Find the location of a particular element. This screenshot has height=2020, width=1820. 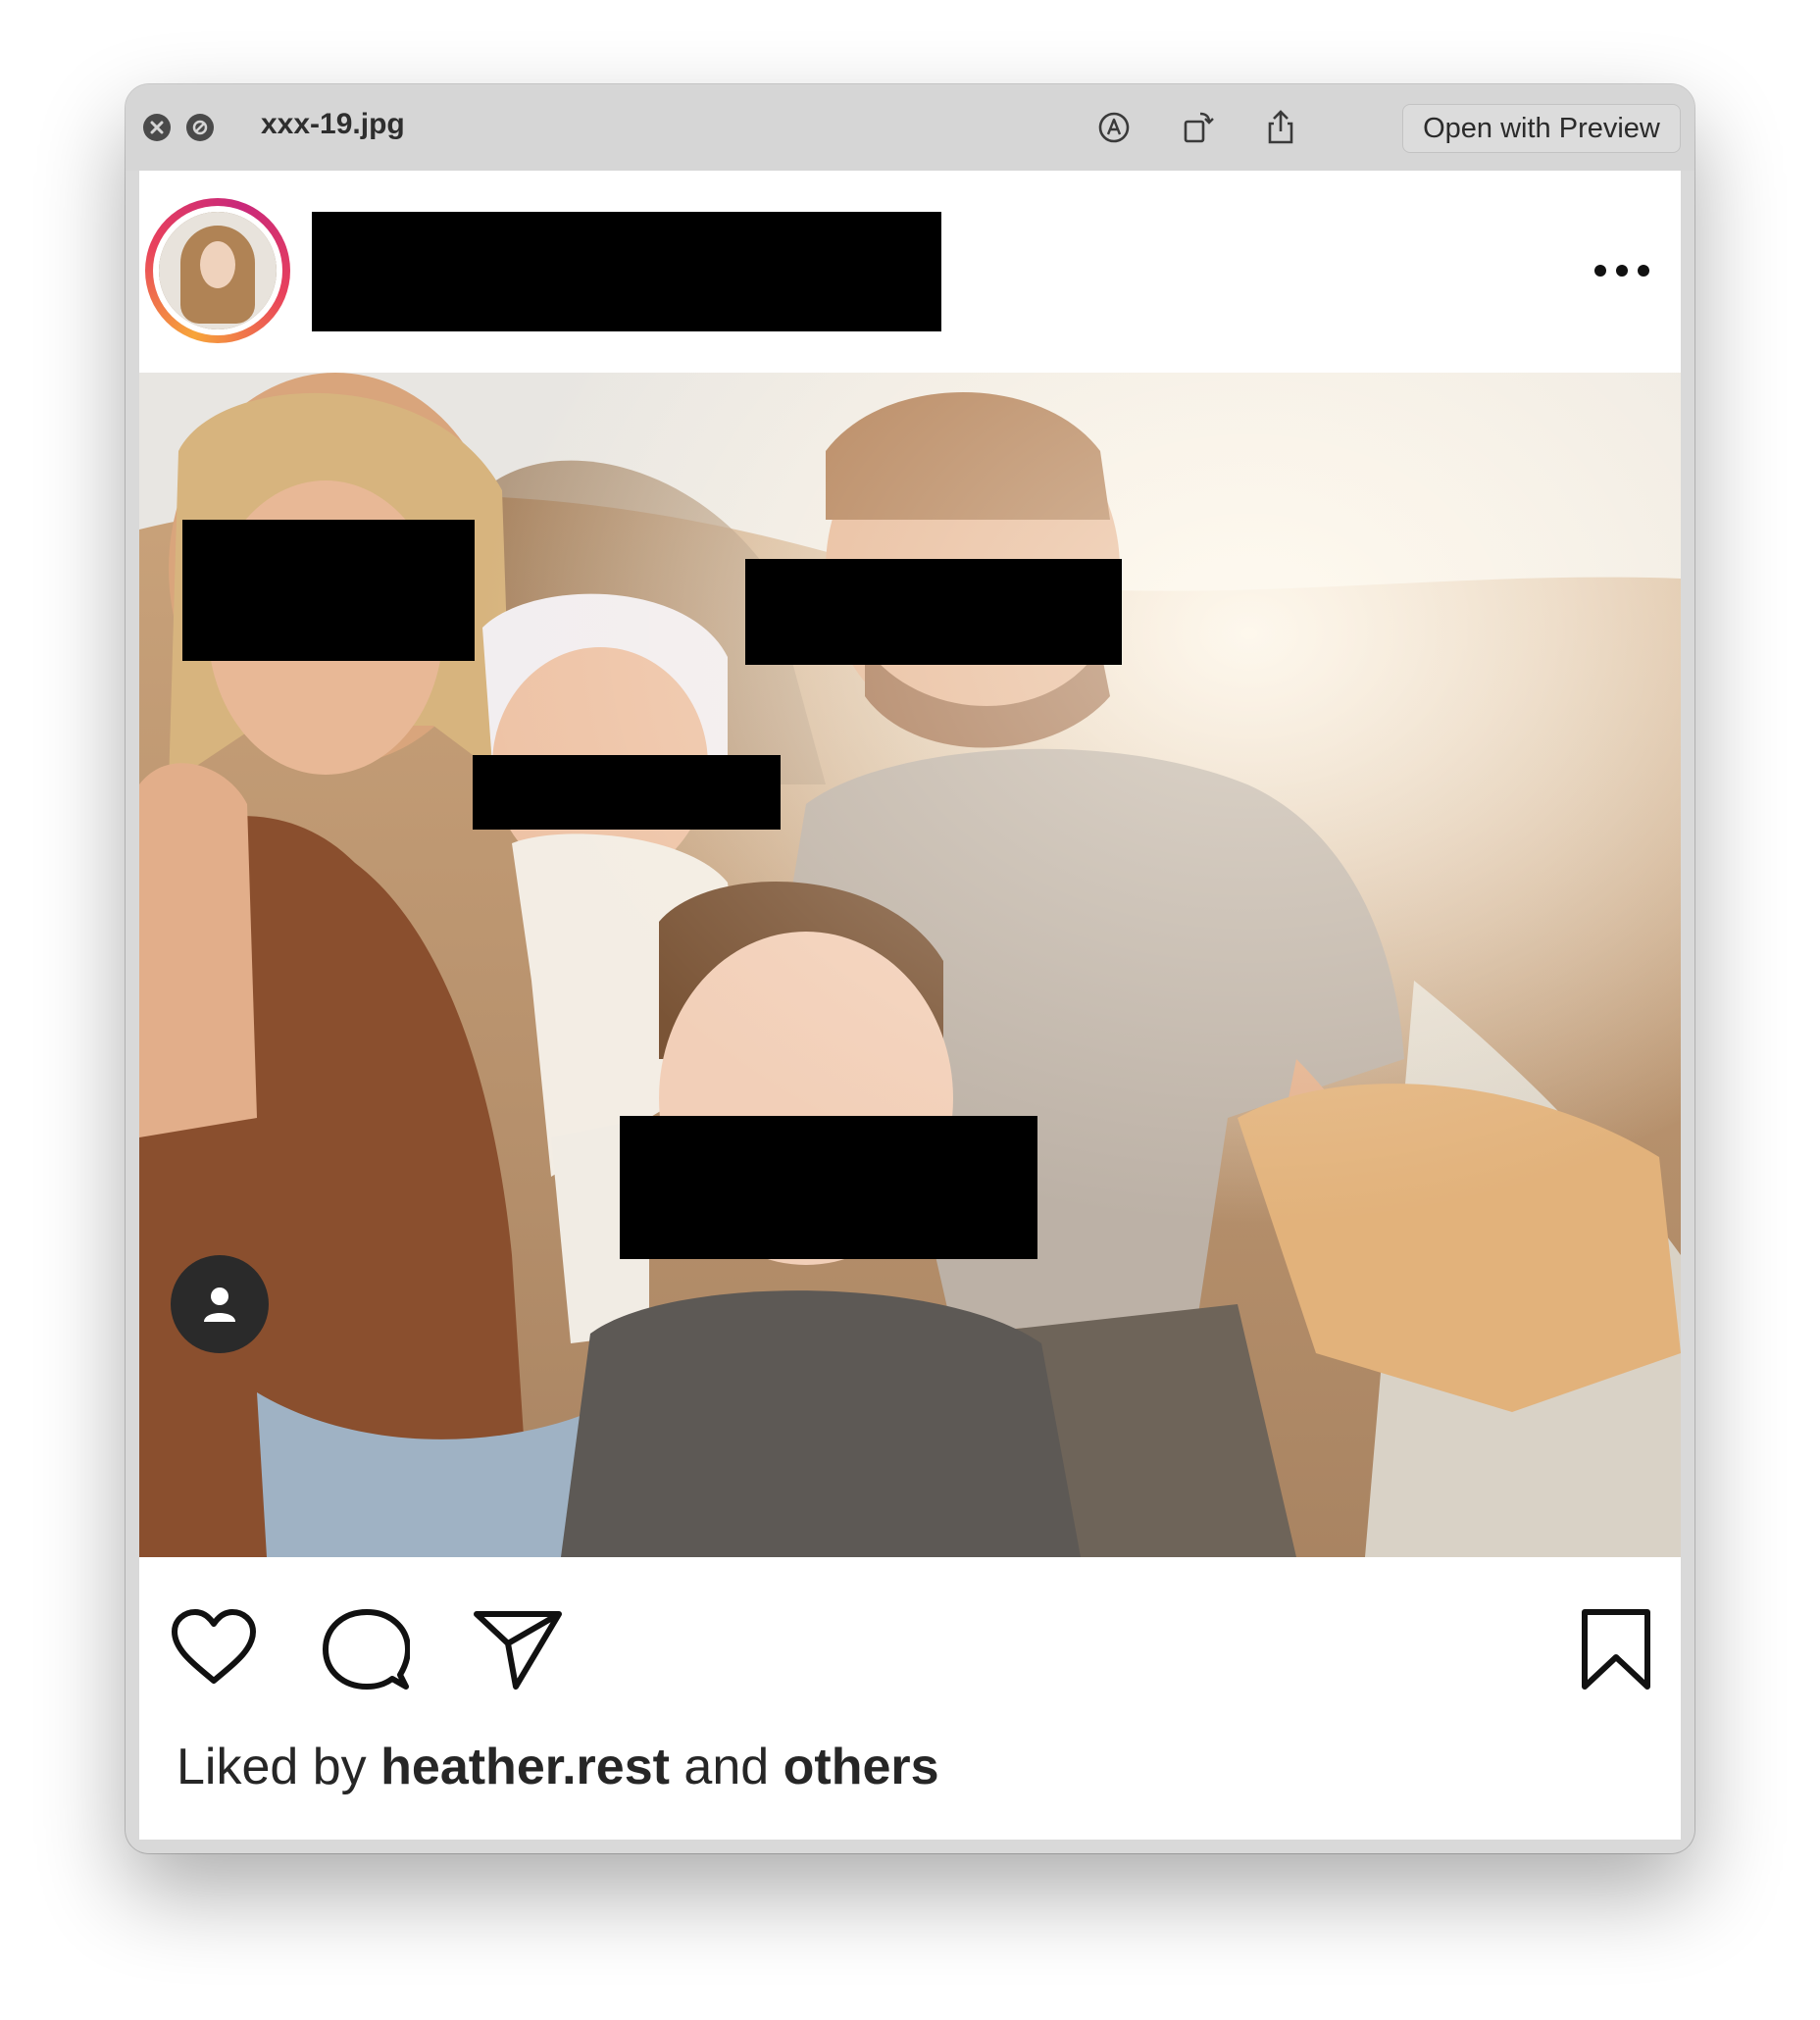

markup-icon is located at coordinates (1114, 128).